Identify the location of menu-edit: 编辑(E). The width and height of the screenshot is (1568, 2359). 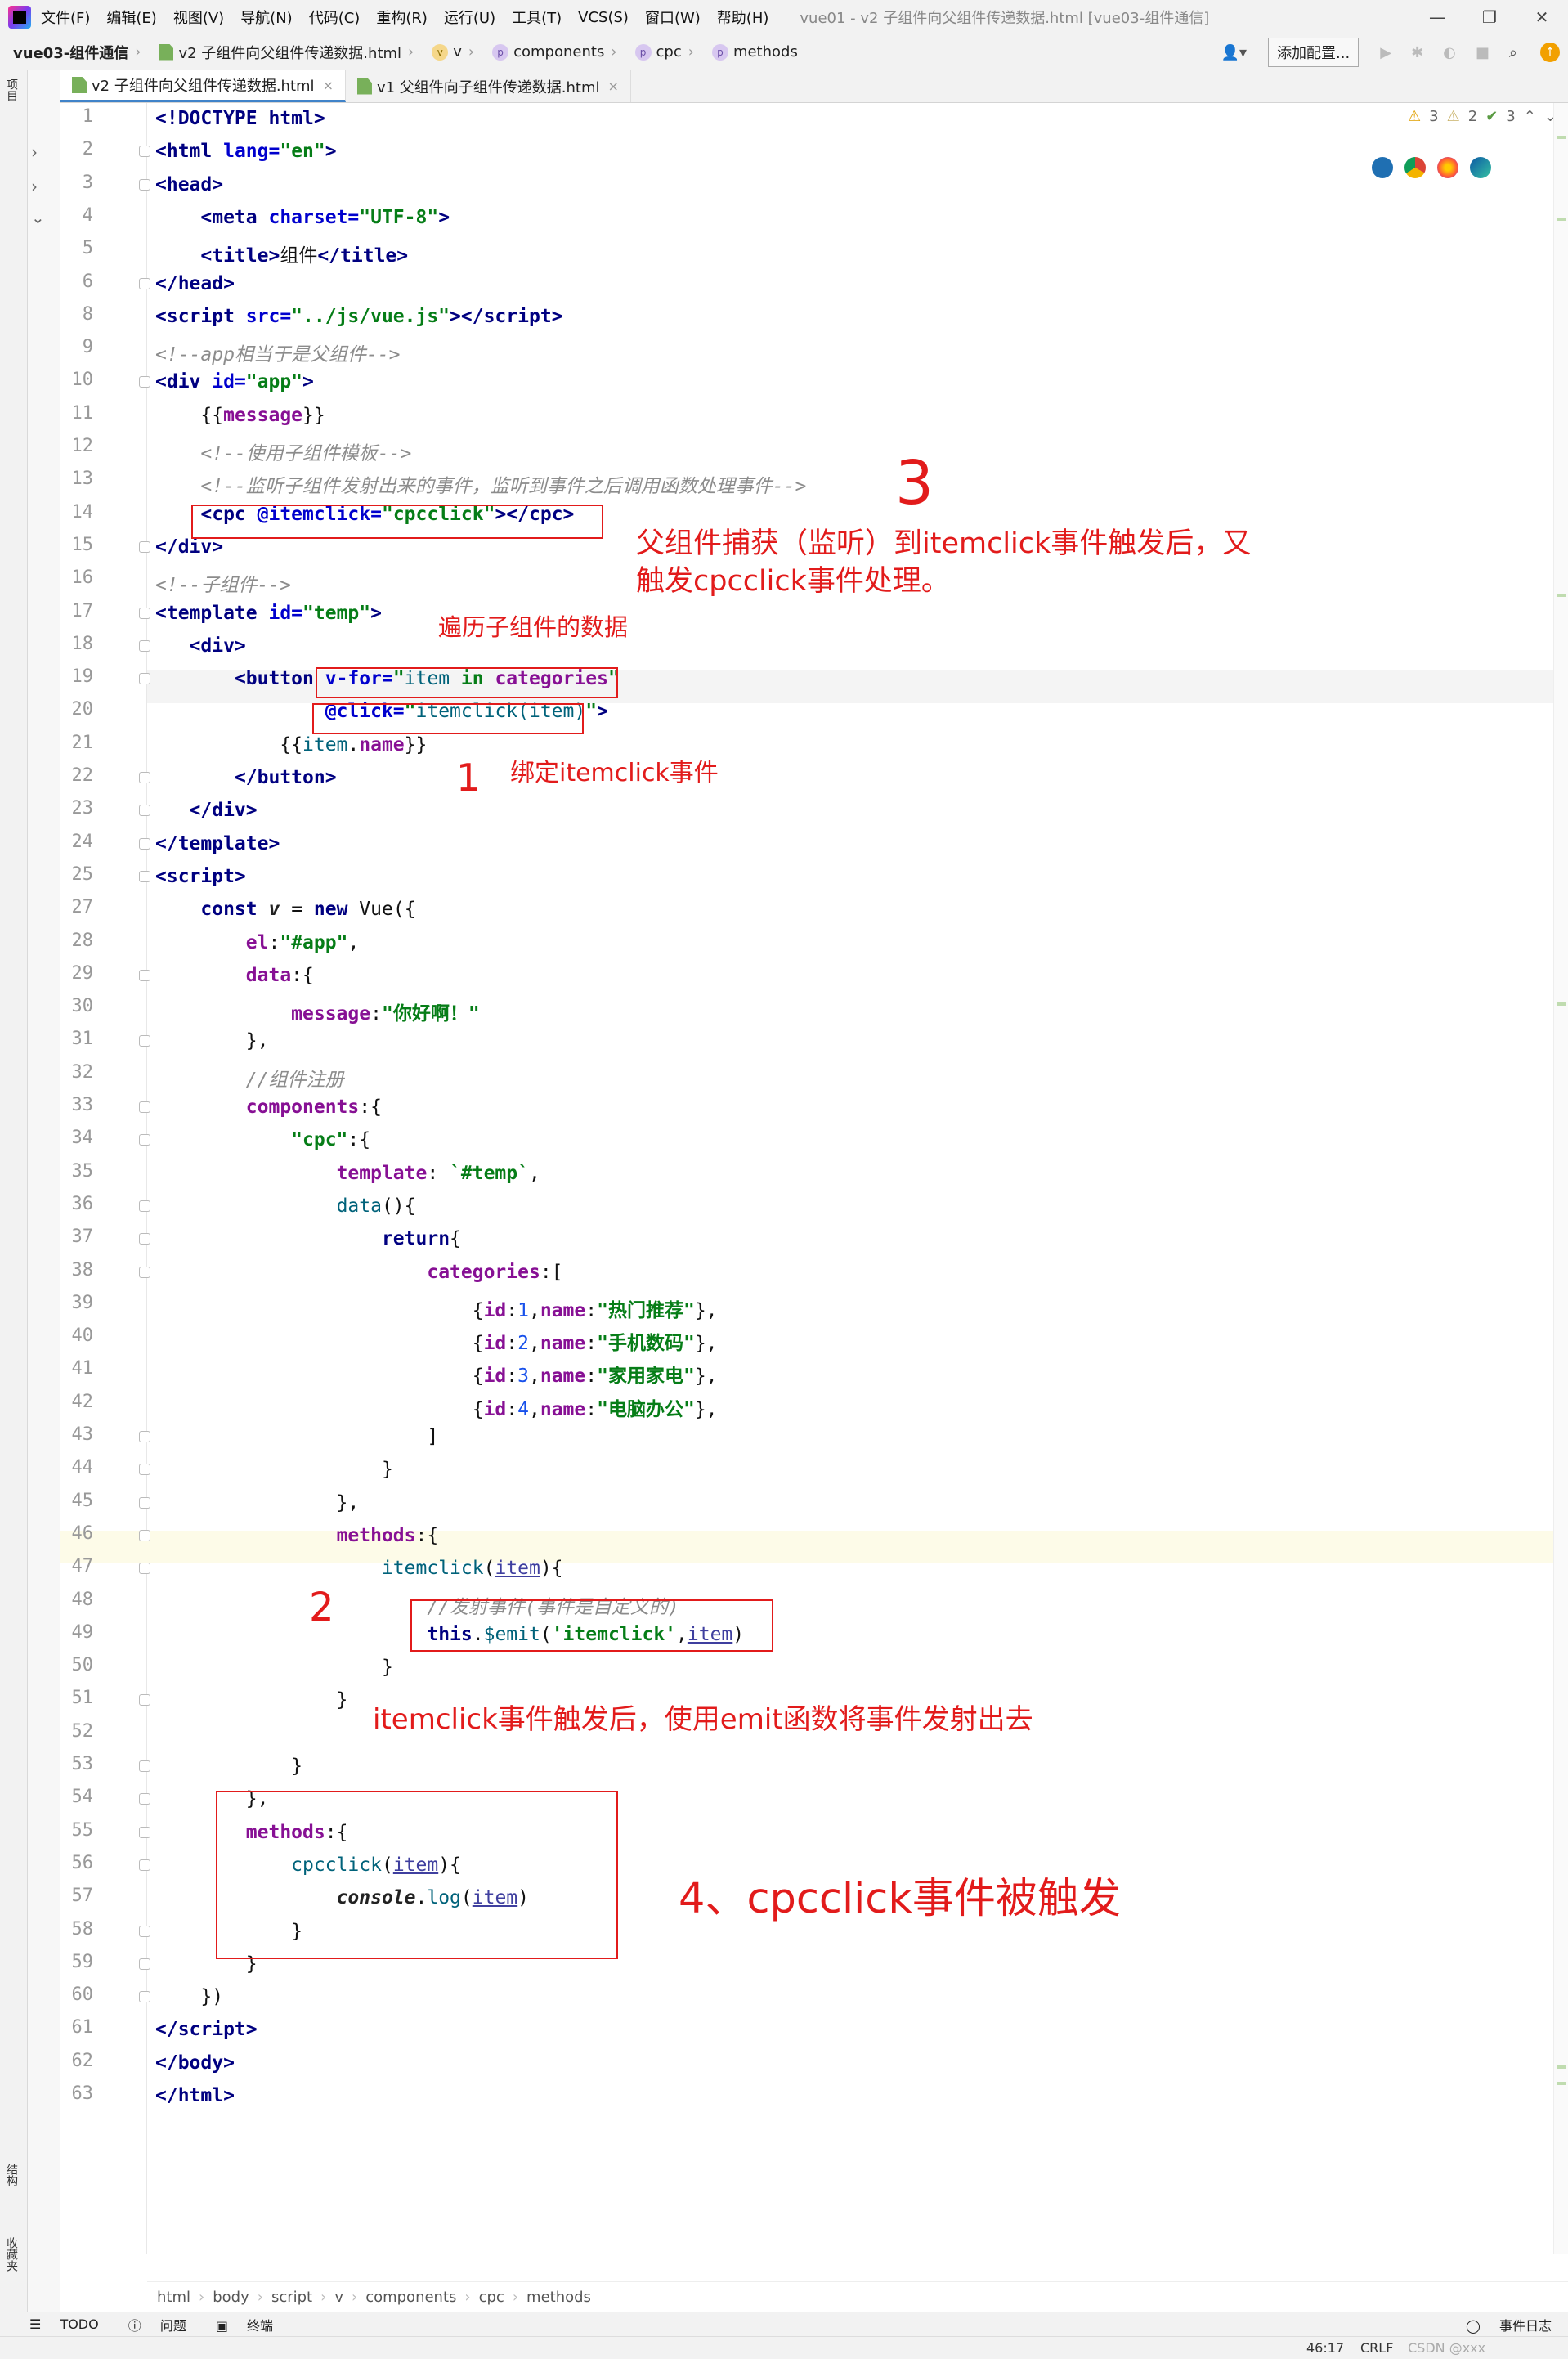
(131, 17).